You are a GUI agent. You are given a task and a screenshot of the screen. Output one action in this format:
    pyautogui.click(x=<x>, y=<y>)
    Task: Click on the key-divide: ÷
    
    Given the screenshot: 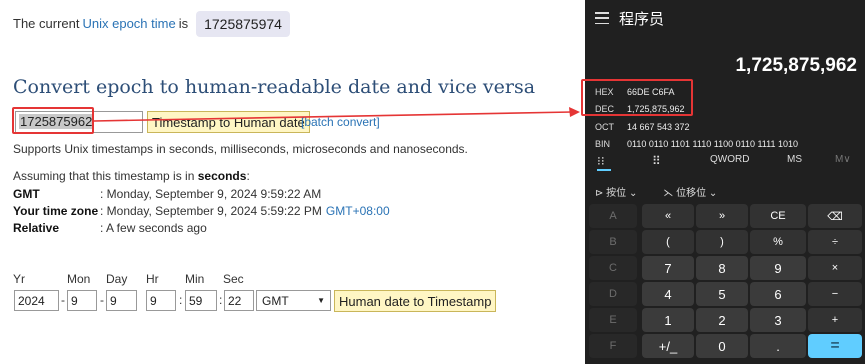 What is the action you would take?
    pyautogui.click(x=835, y=242)
    